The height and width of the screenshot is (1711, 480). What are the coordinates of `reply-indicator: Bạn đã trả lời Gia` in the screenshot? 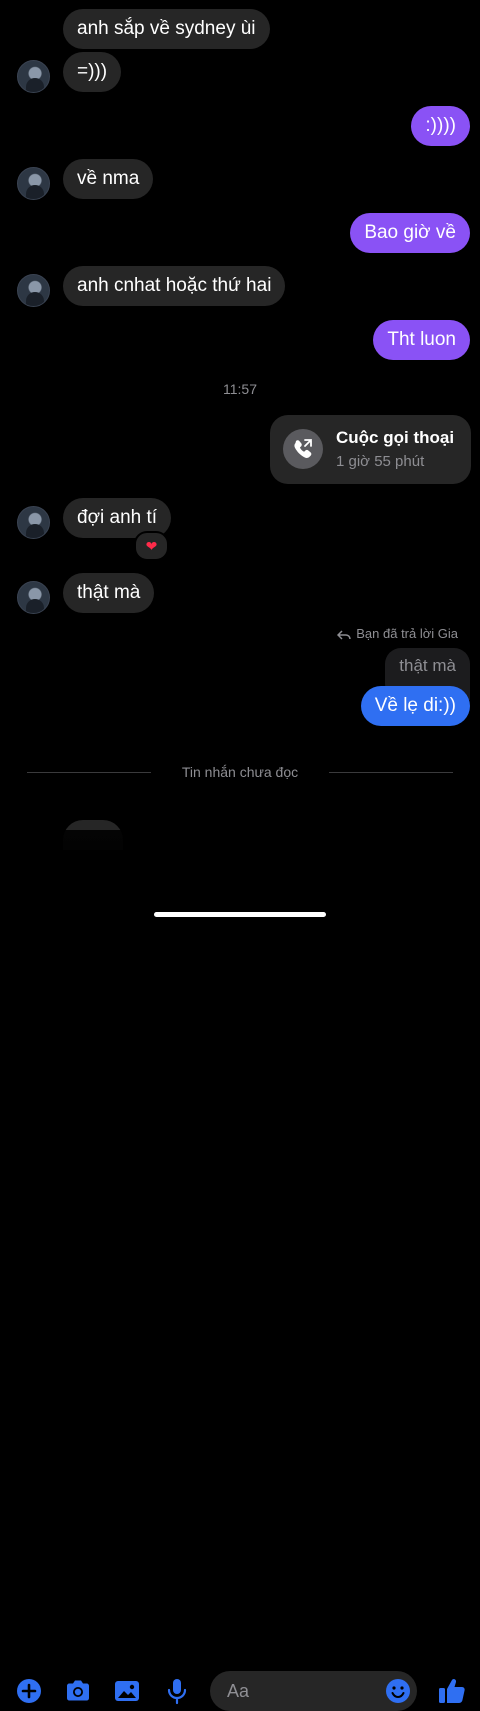 It's located at (397, 633).